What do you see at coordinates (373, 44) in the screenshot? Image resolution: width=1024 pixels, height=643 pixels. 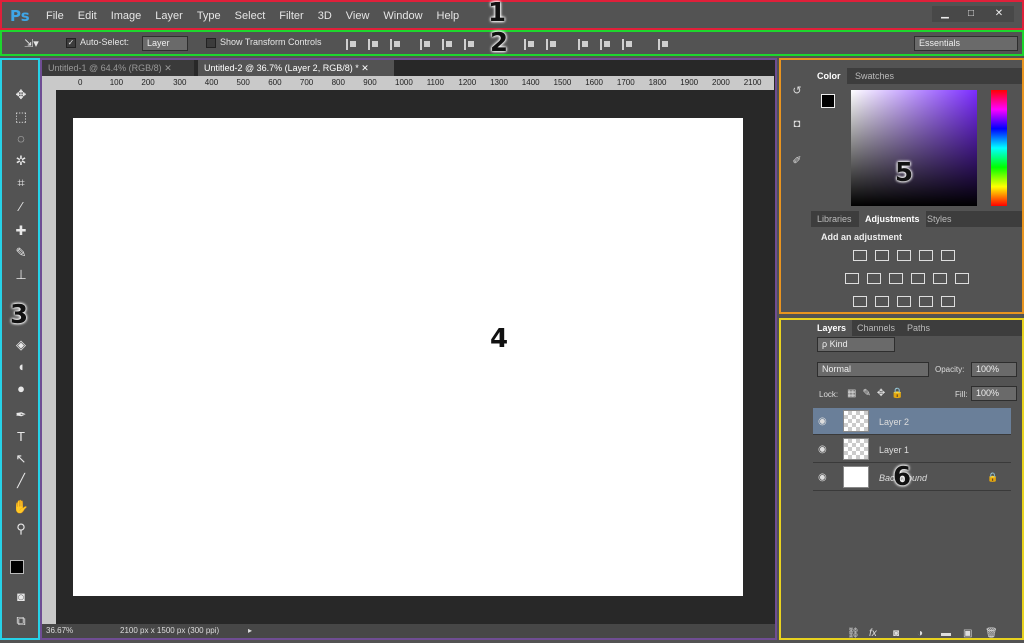 I see `align-vcenter-icon` at bounding box center [373, 44].